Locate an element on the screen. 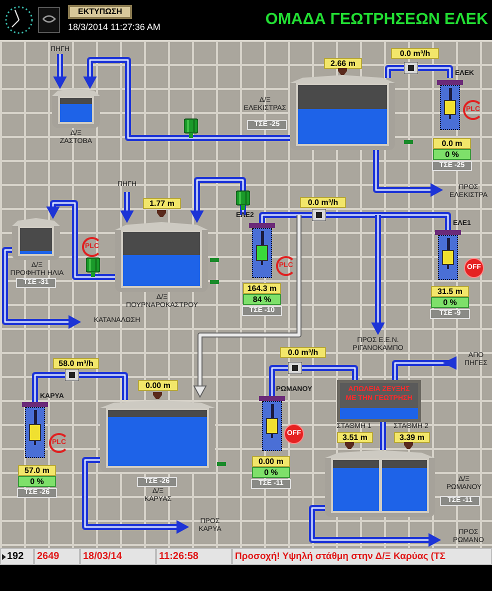 Image resolution: width=492 pixels, height=591 pixels. caret-icon is located at coordinates (4, 557).